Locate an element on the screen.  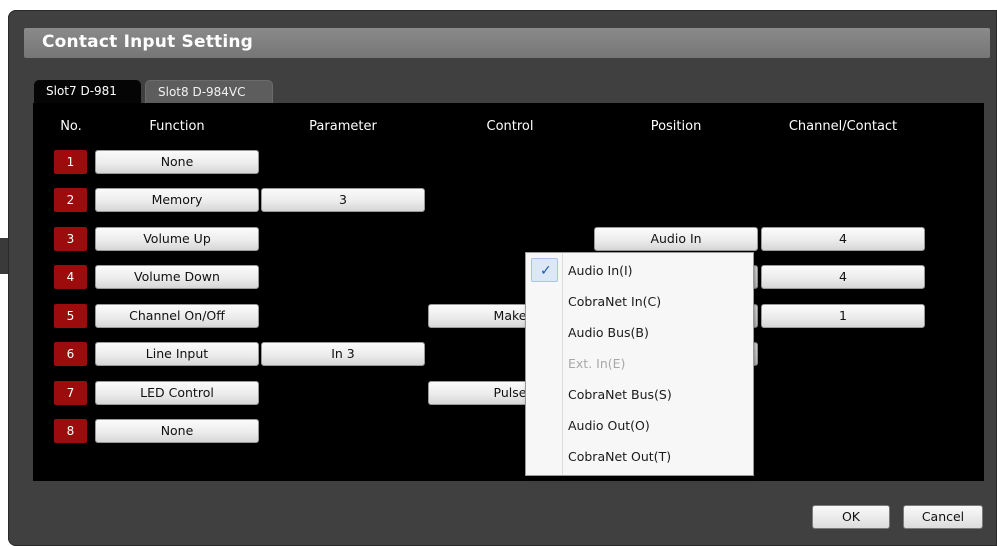
function-button-5: Channel On/Off is located at coordinates (177, 316).